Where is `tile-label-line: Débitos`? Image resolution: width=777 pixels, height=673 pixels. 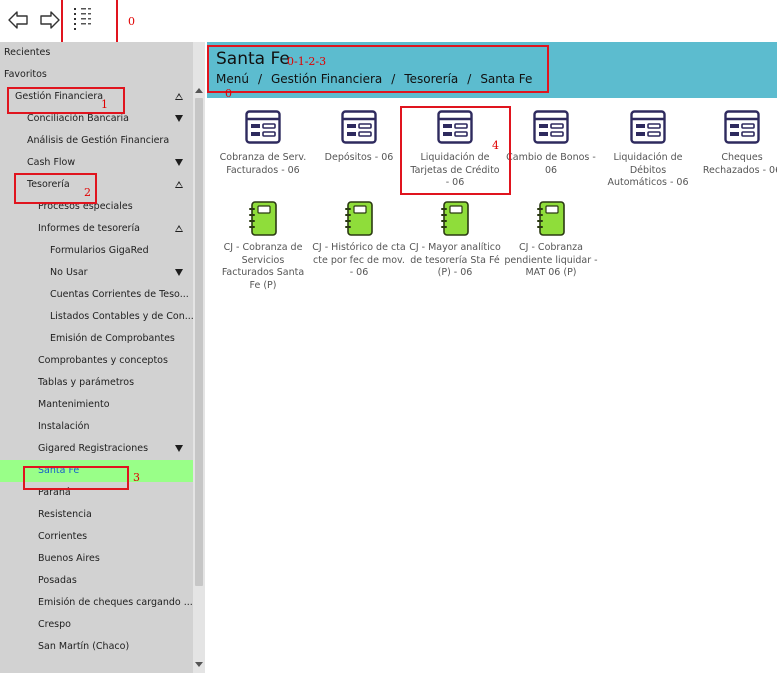 tile-label-line: Débitos is located at coordinates (648, 170).